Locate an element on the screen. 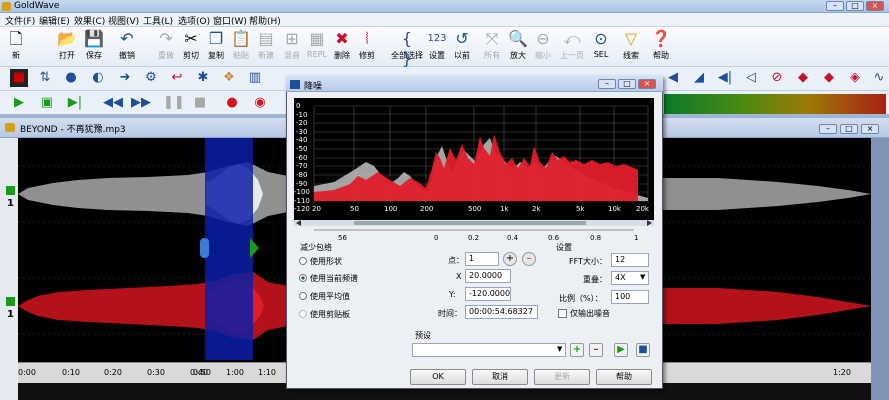 The width and height of the screenshot is (889, 400). copy-icon: ❐ is located at coordinates (216, 38).